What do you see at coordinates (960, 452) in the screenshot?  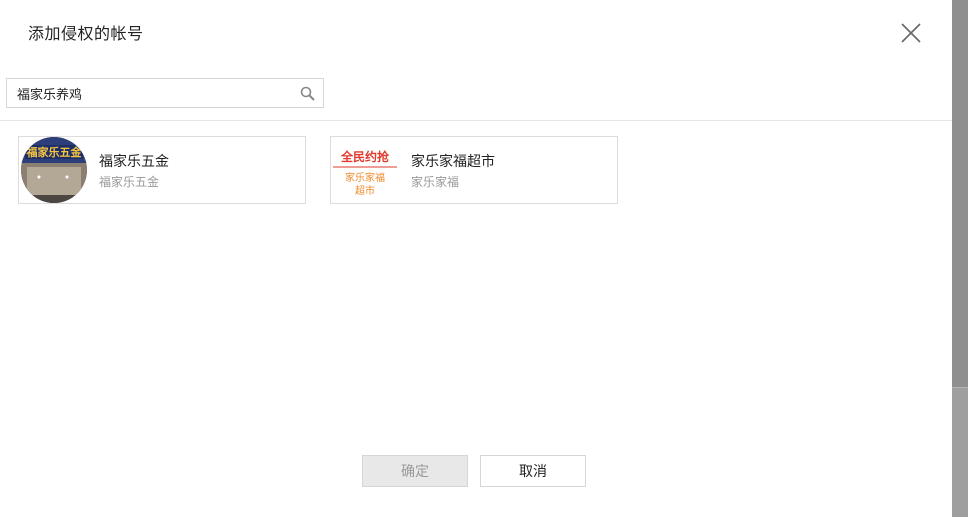 I see `scrollbar-track` at bounding box center [960, 452].